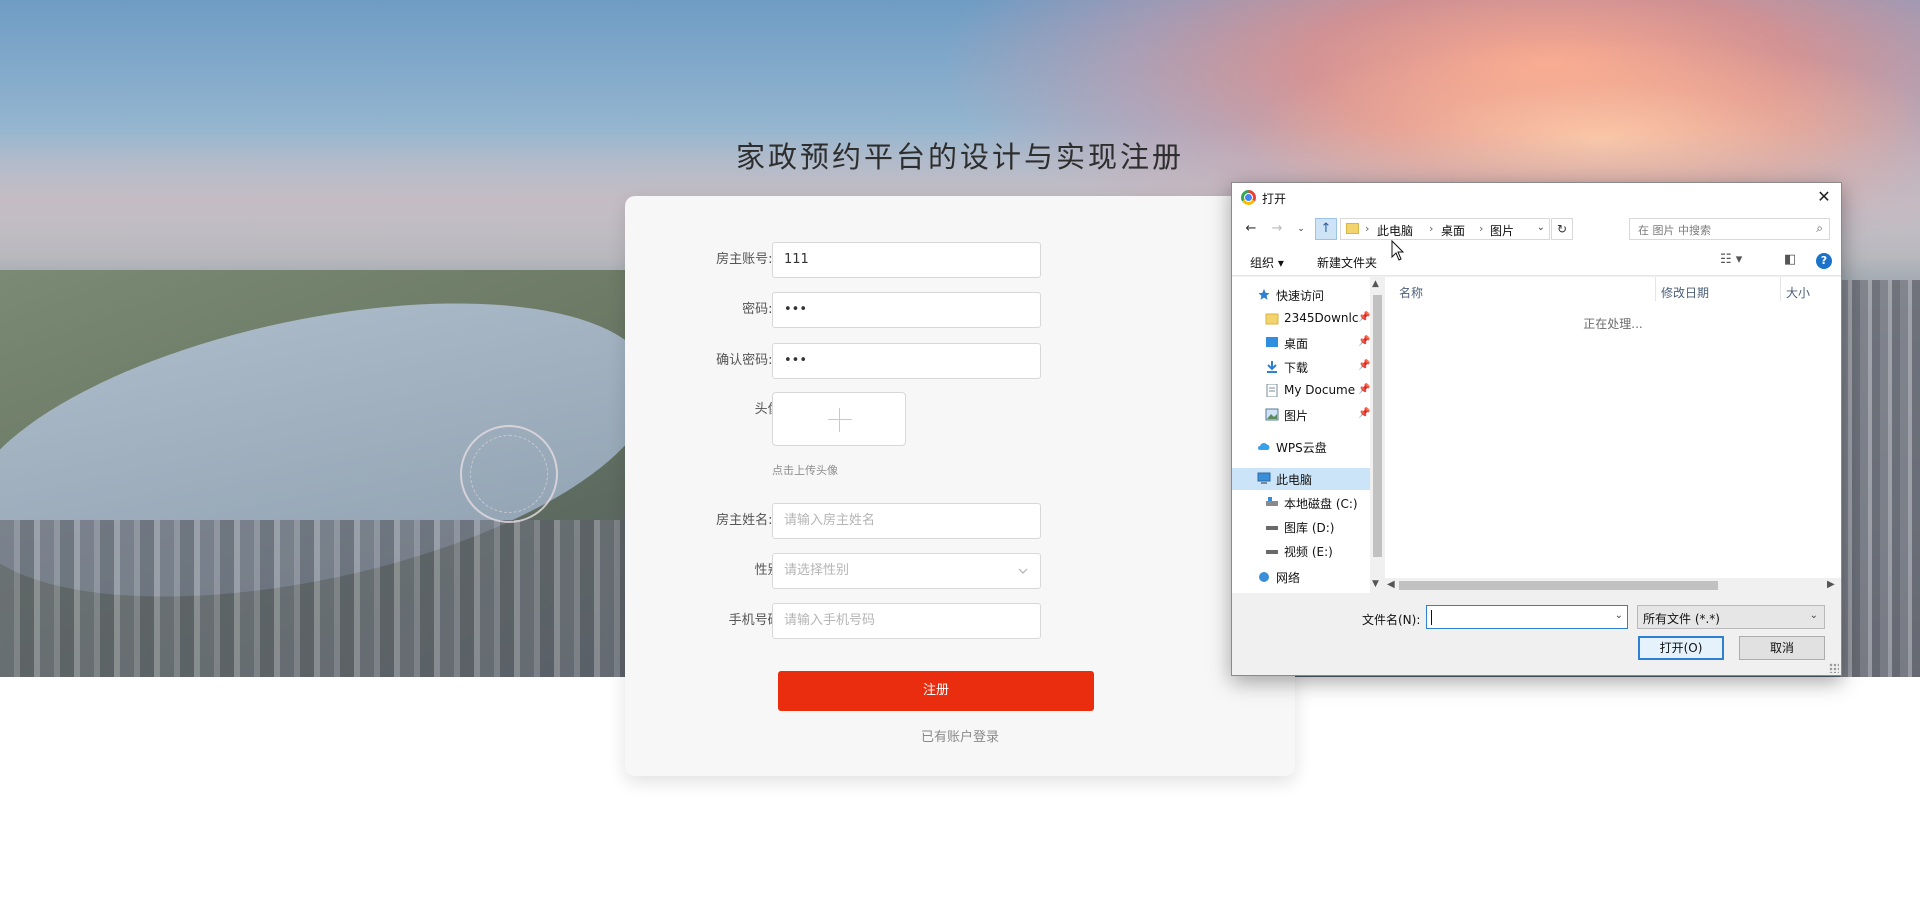 The height and width of the screenshot is (918, 1920). What do you see at coordinates (906, 260) in the screenshot?
I see `account-input: 111` at bounding box center [906, 260].